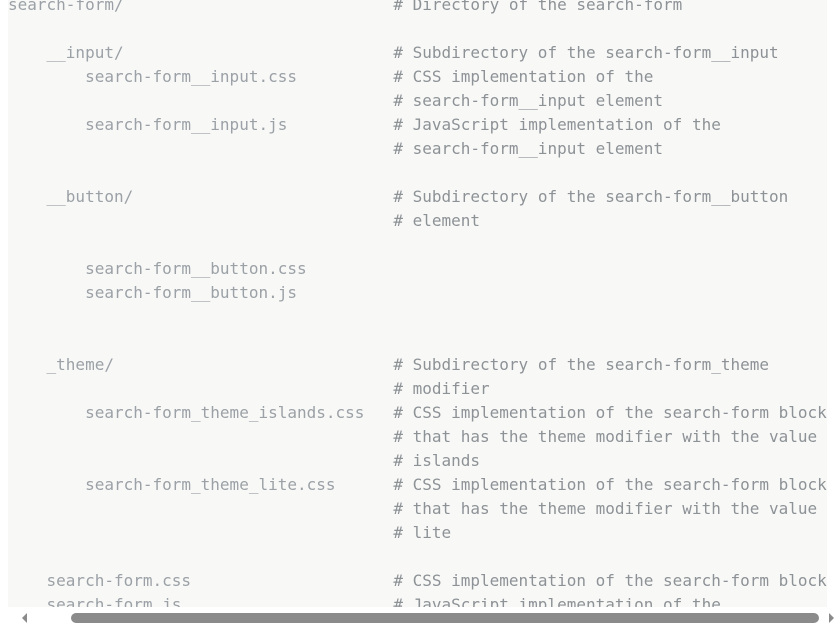 The width and height of the screenshot is (839, 635). What do you see at coordinates (422, 532) in the screenshot?
I see `code-line-comment: # lite` at bounding box center [422, 532].